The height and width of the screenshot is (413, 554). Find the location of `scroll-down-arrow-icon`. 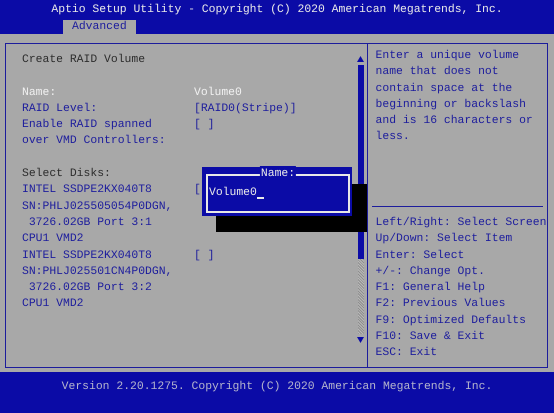

scroll-down-arrow-icon is located at coordinates (360, 340).